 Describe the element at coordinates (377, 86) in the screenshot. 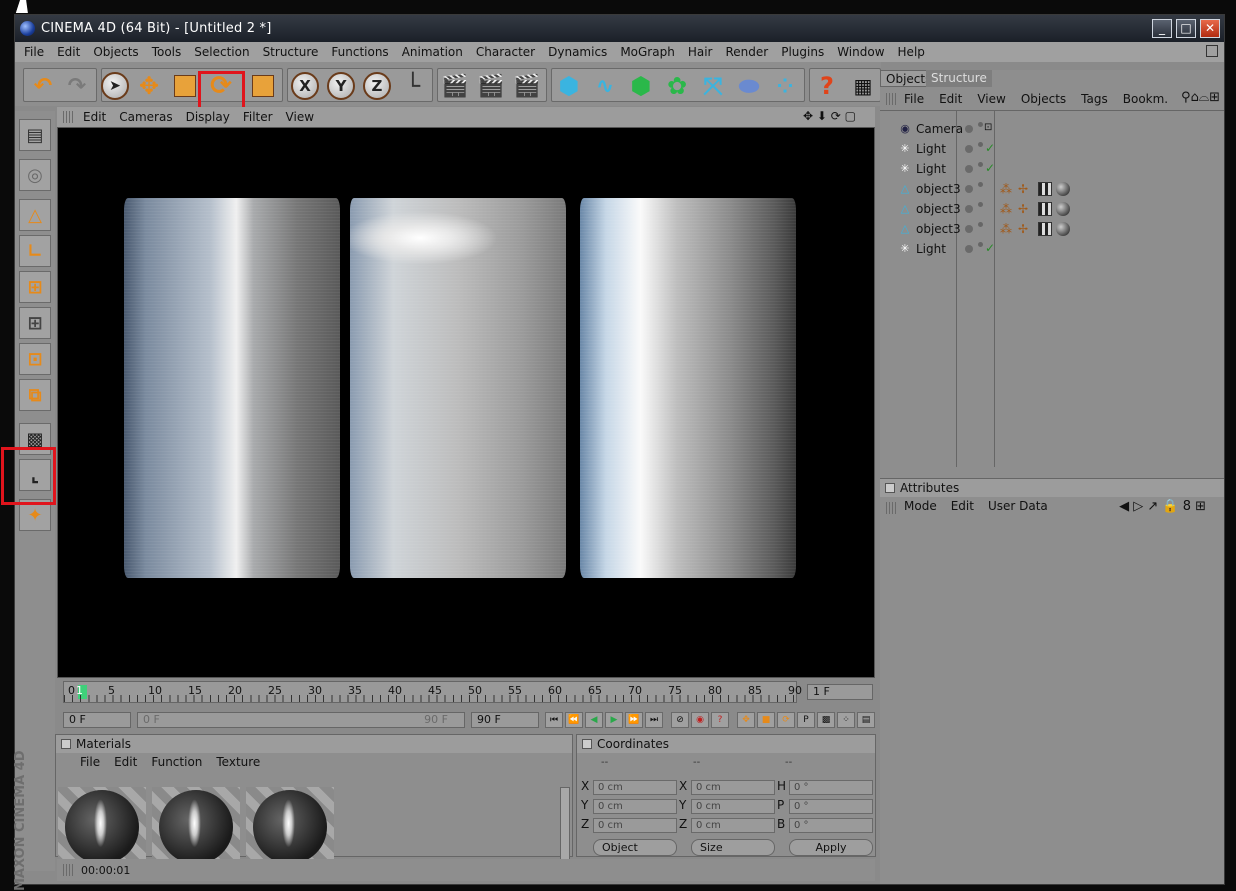

I see `z-axis-lock-button: Z` at that location.